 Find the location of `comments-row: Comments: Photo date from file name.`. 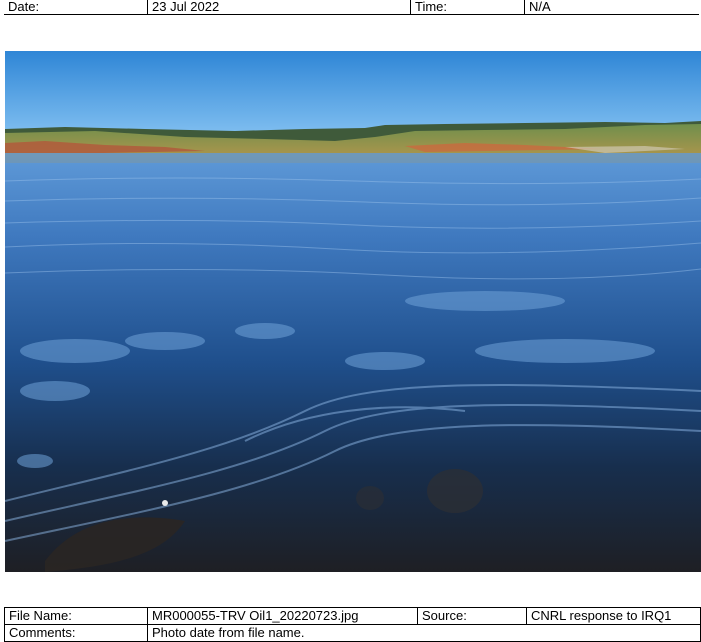

comments-row: Comments: Photo date from file name. is located at coordinates (352, 632).